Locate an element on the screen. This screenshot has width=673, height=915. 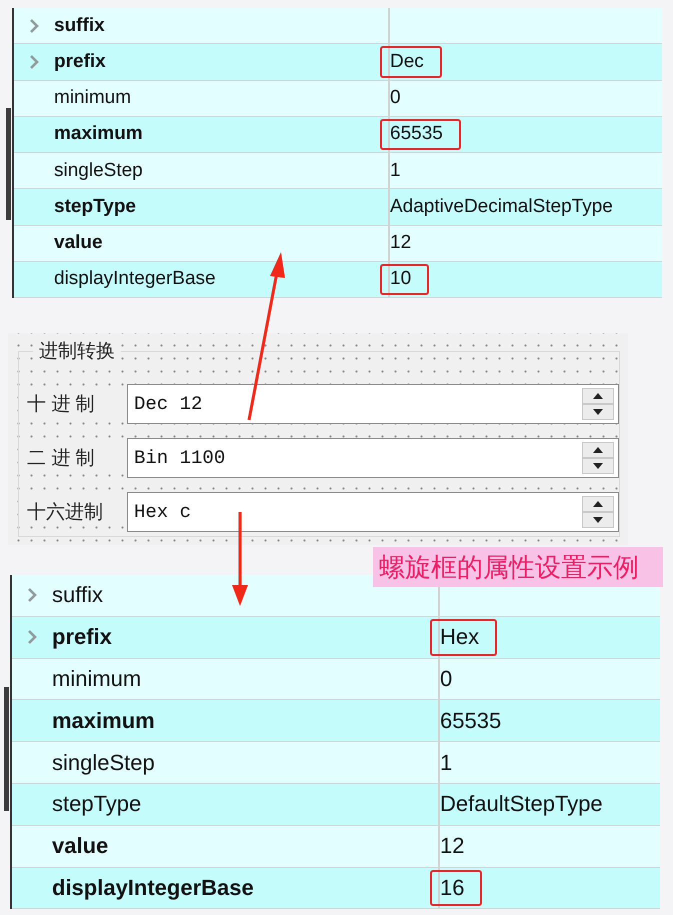
property-value: DefaultStepType is located at coordinates (525, 804).